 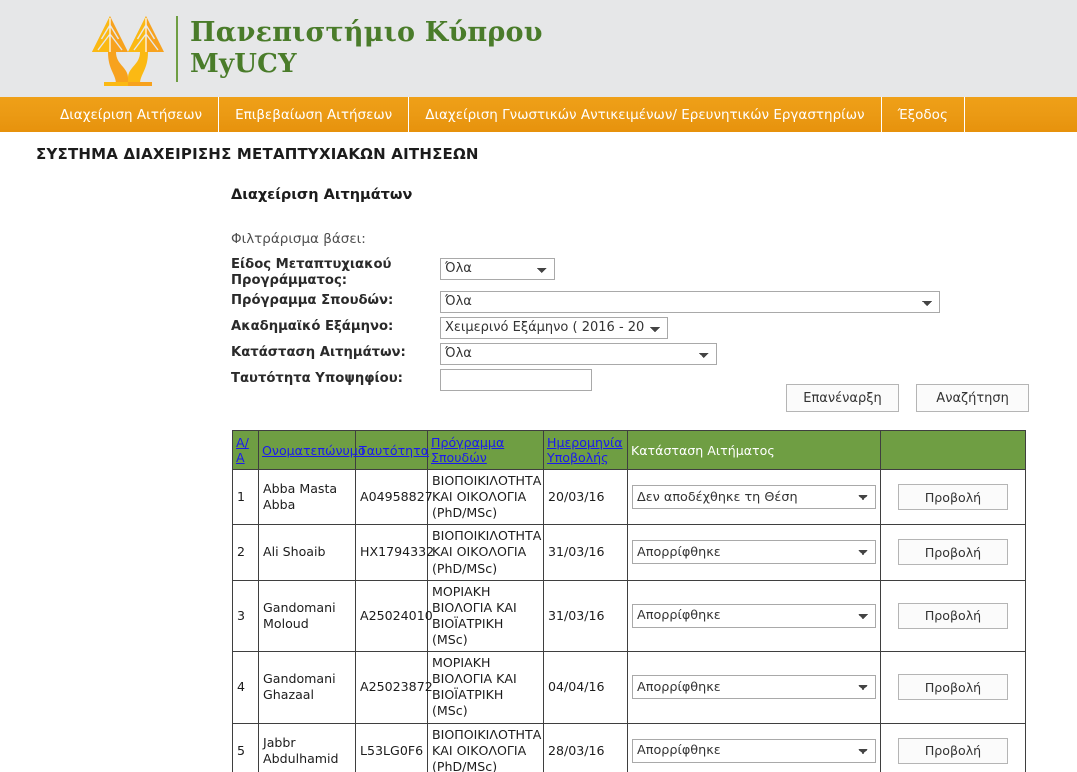 I want to click on sort-link-fullname: Ονοματεπώνυμο, so click(x=314, y=450).